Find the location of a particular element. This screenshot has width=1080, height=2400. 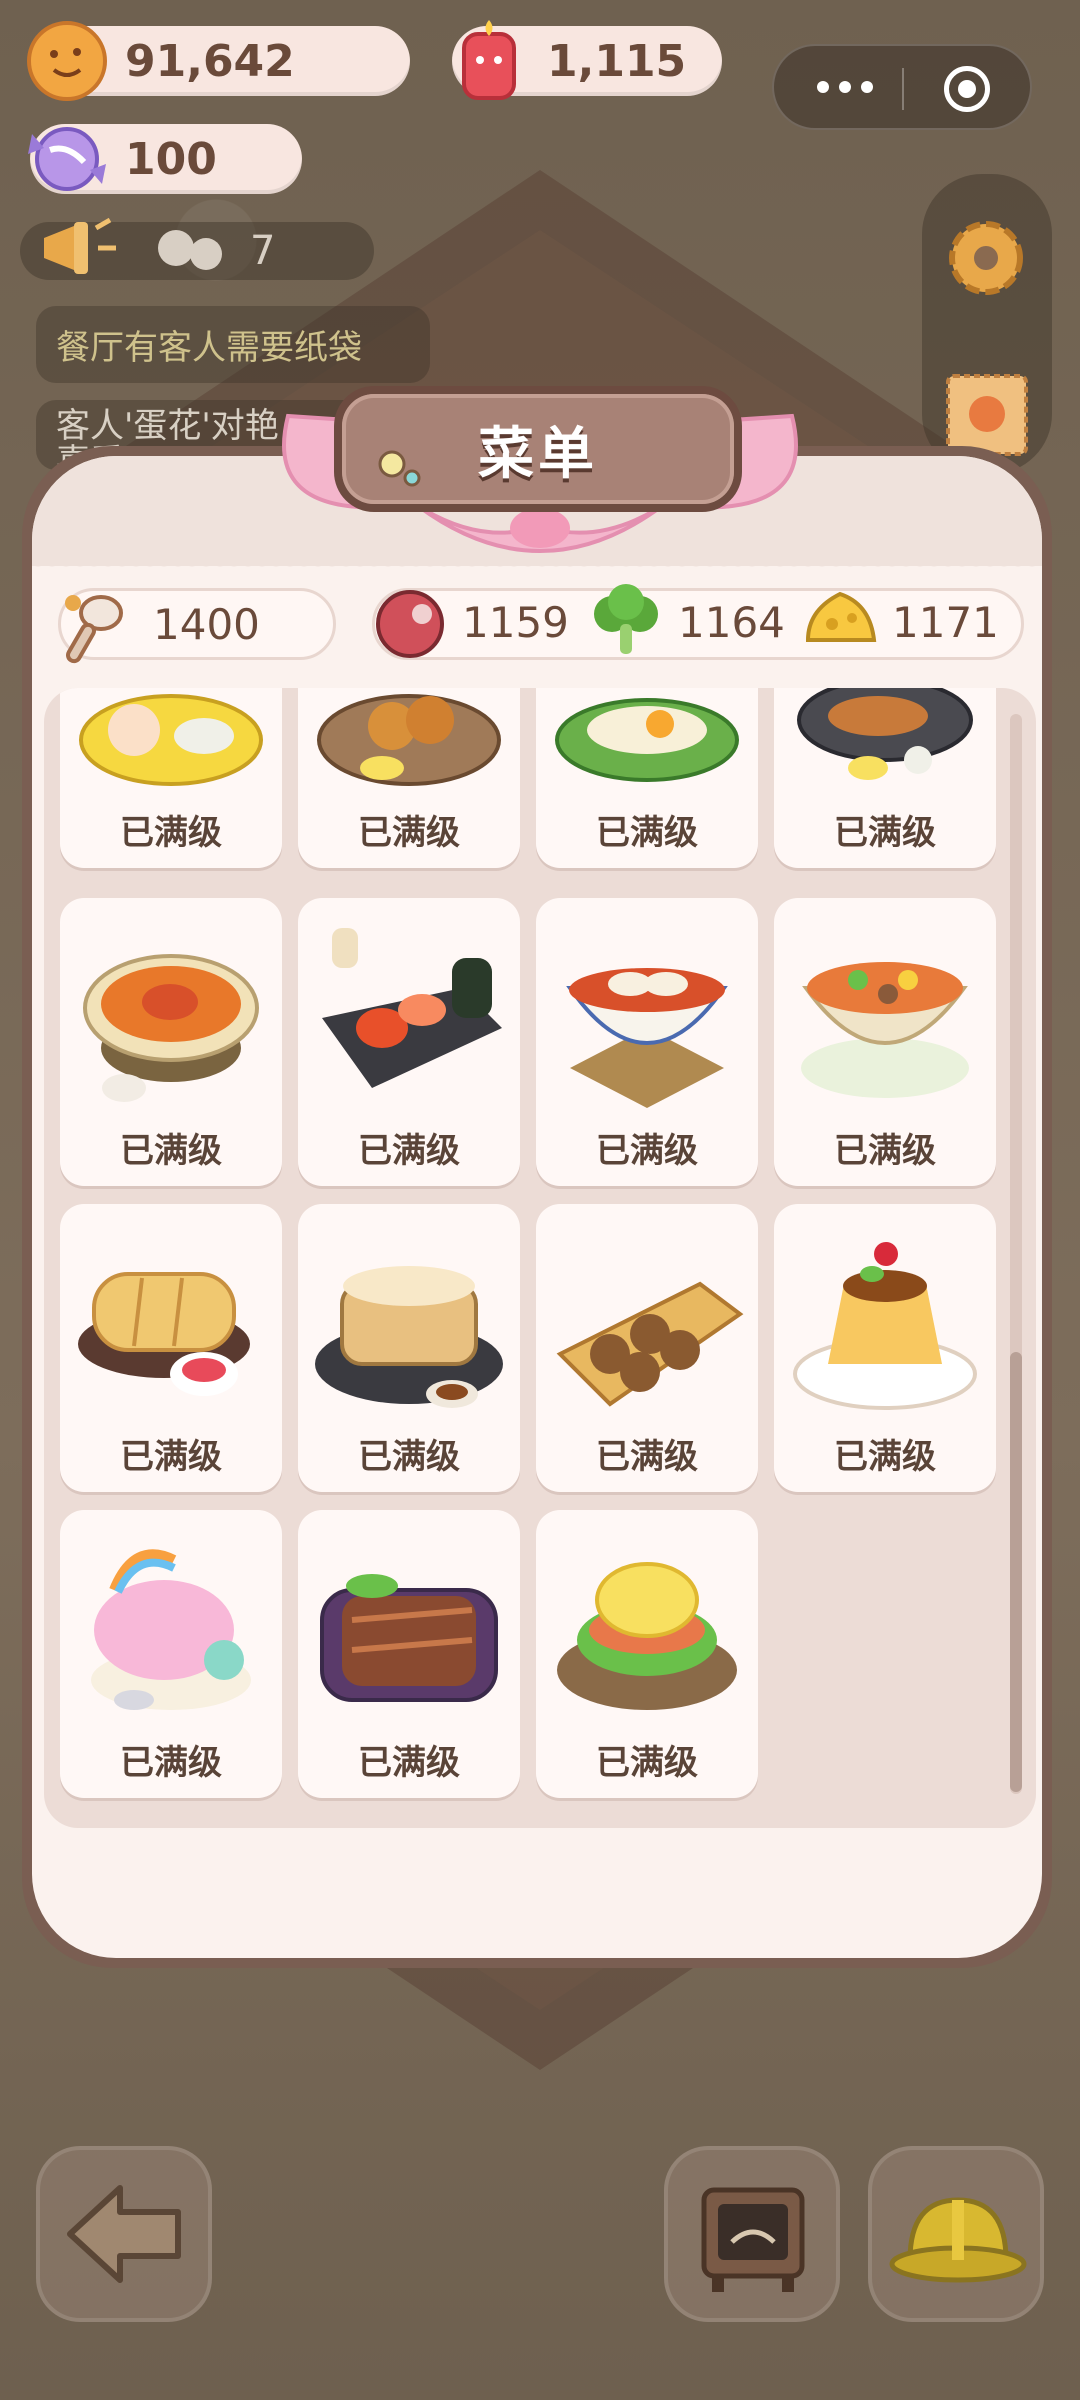

resource-meat-value: 1159 is located at coordinates (515, 622).